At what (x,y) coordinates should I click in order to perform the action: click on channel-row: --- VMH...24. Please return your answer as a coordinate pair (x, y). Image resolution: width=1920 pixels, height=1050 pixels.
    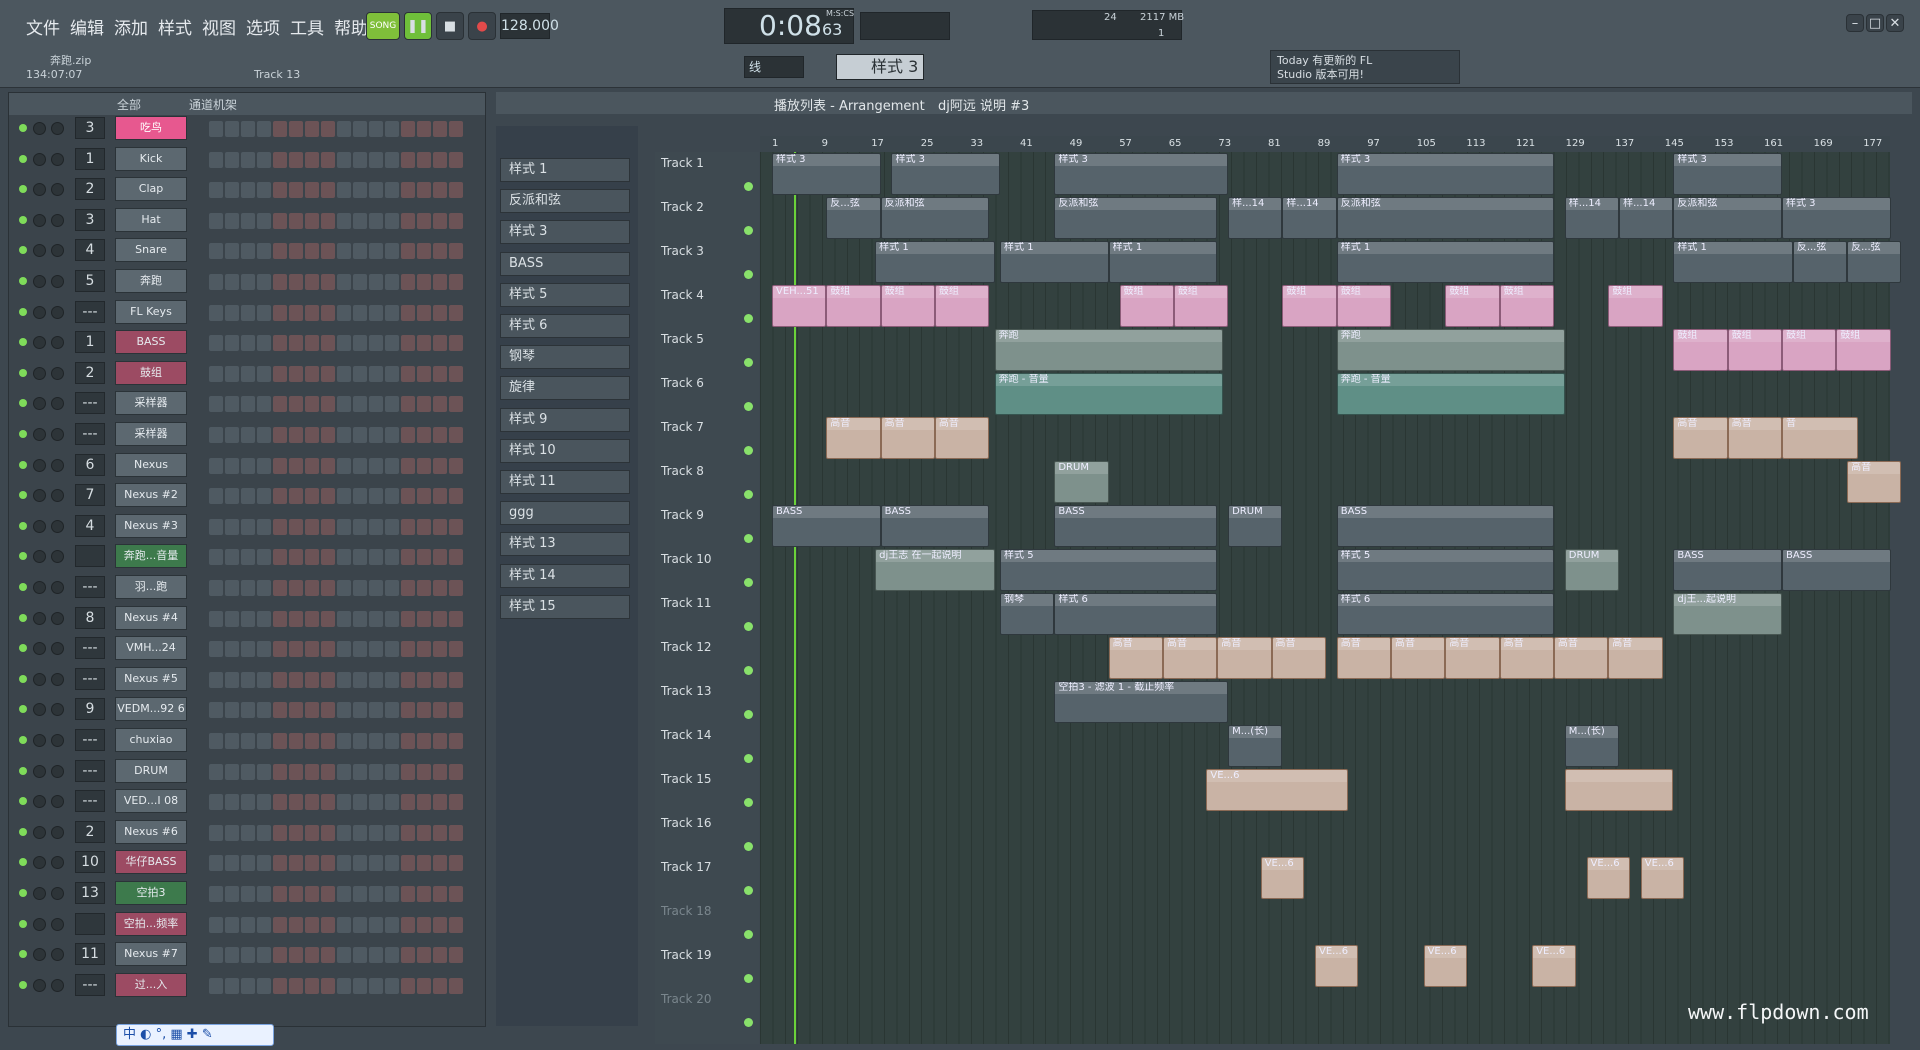
    Looking at the image, I should click on (244, 648).